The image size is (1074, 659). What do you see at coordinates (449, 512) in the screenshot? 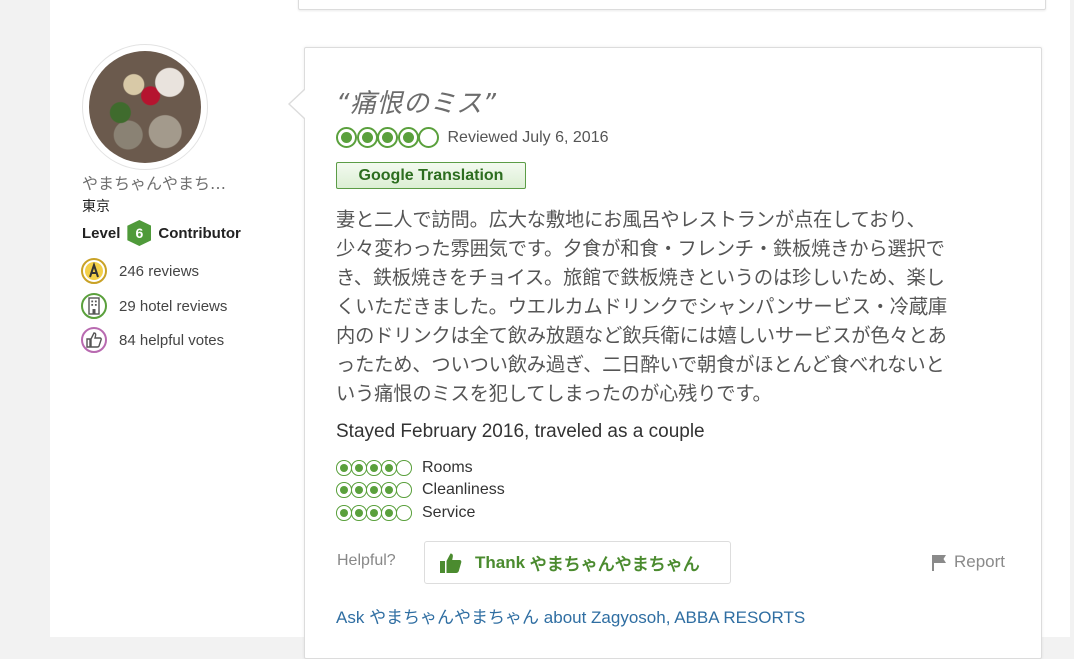
I see `sub-rating-label: Service` at bounding box center [449, 512].